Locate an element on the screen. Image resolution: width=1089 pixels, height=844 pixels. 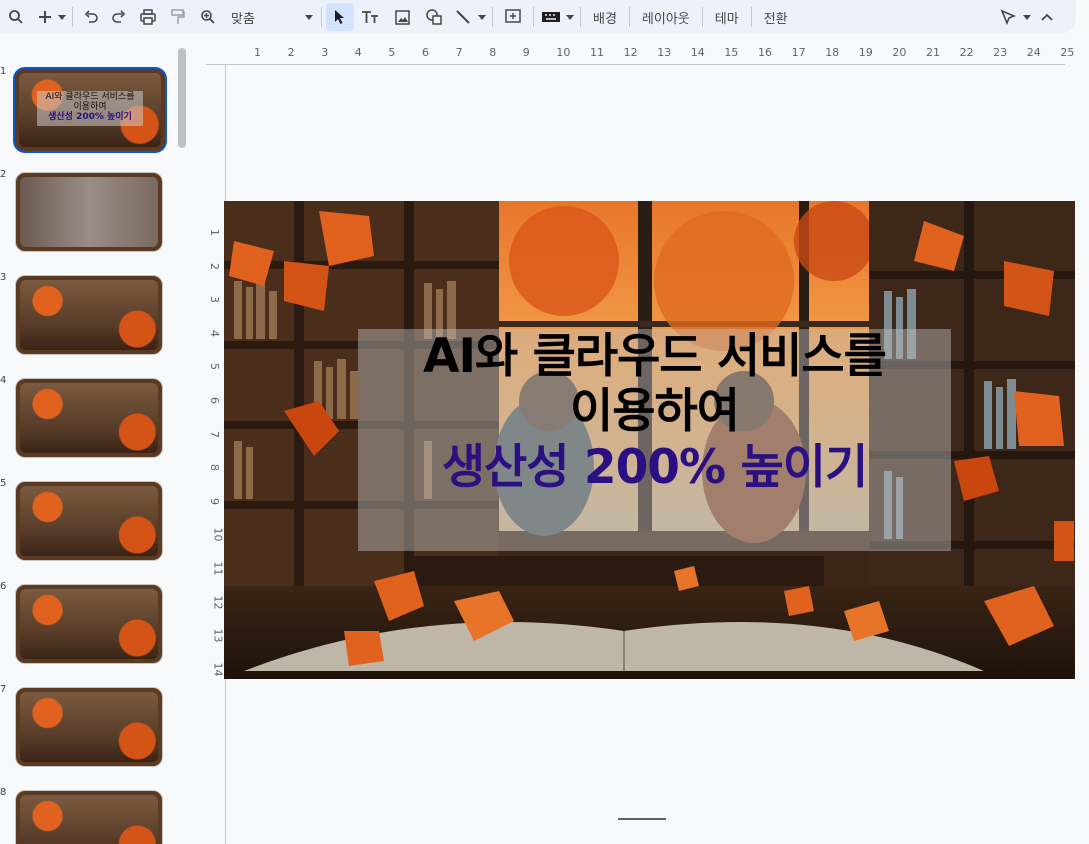
transition-button: 전환 is located at coordinates (776, 17).